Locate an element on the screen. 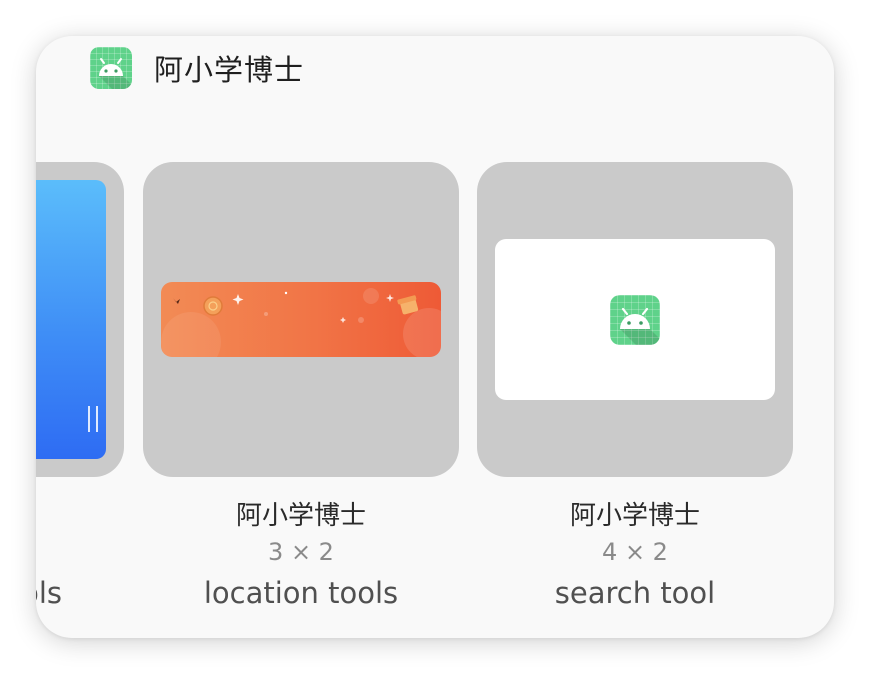 The height and width of the screenshot is (674, 870). widget-caption-search-tool: 阿小学博士 4 × 2 search tool is located at coordinates (635, 556).